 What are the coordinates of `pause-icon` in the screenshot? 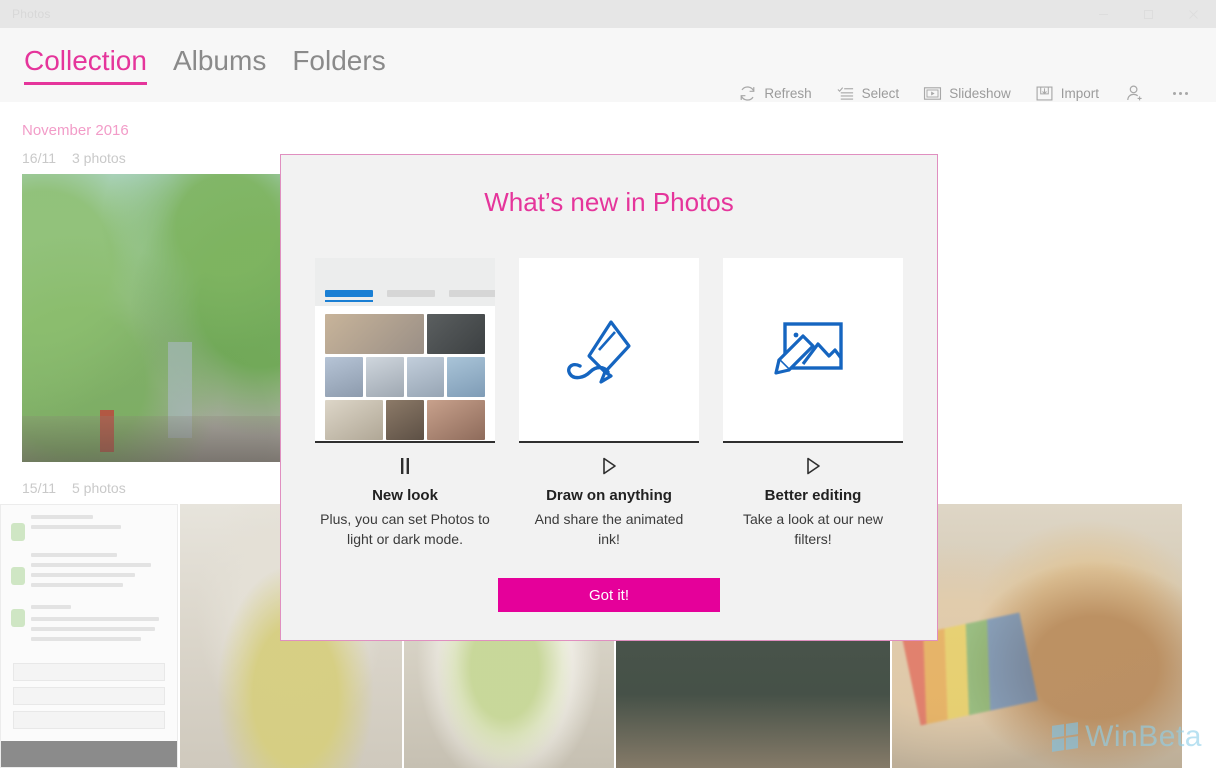 It's located at (405, 466).